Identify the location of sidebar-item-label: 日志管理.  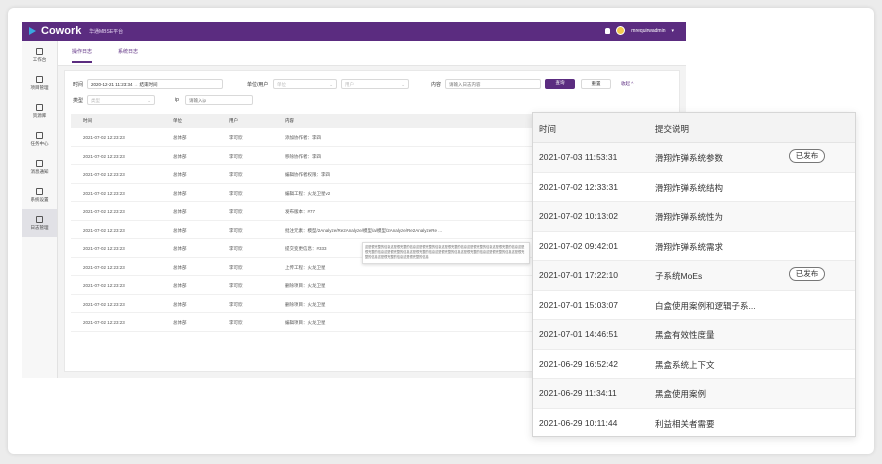
(39, 227).